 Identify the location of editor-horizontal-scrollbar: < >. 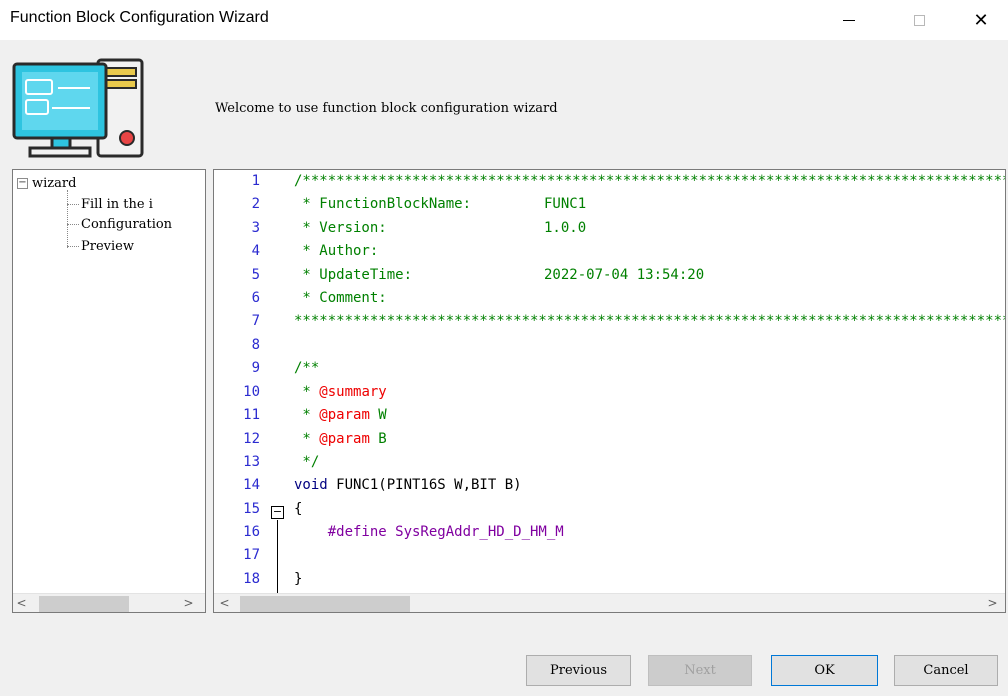
(609, 602).